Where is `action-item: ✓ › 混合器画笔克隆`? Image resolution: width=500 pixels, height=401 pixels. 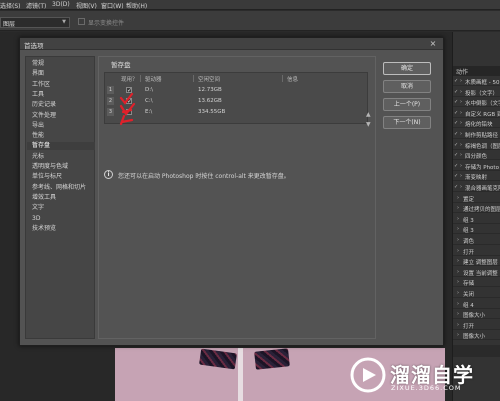
action-item: ✓ › 混合器画笔克隆 is located at coordinates (476, 187).